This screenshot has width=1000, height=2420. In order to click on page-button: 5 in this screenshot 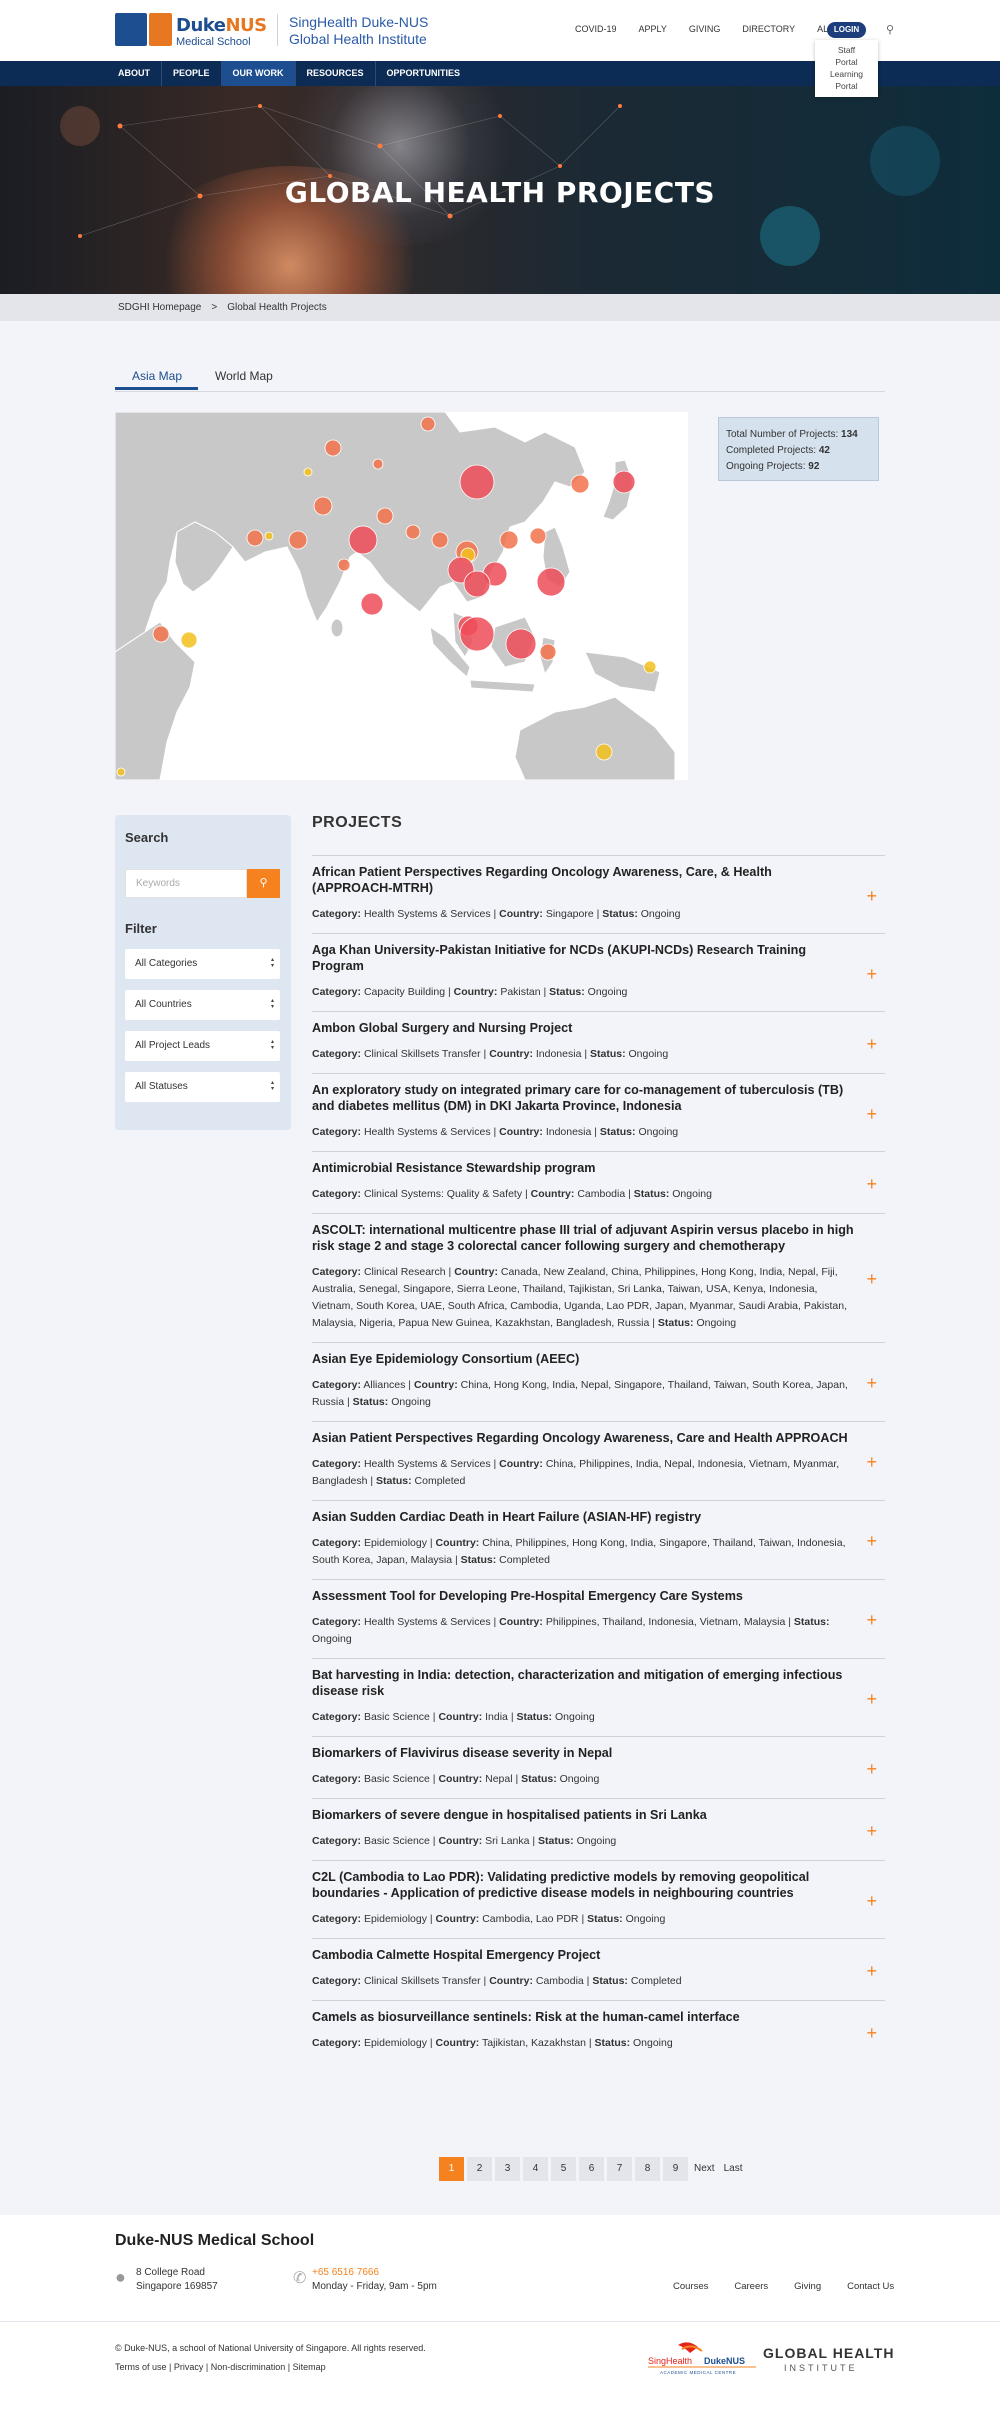, I will do `click(563, 2169)`.